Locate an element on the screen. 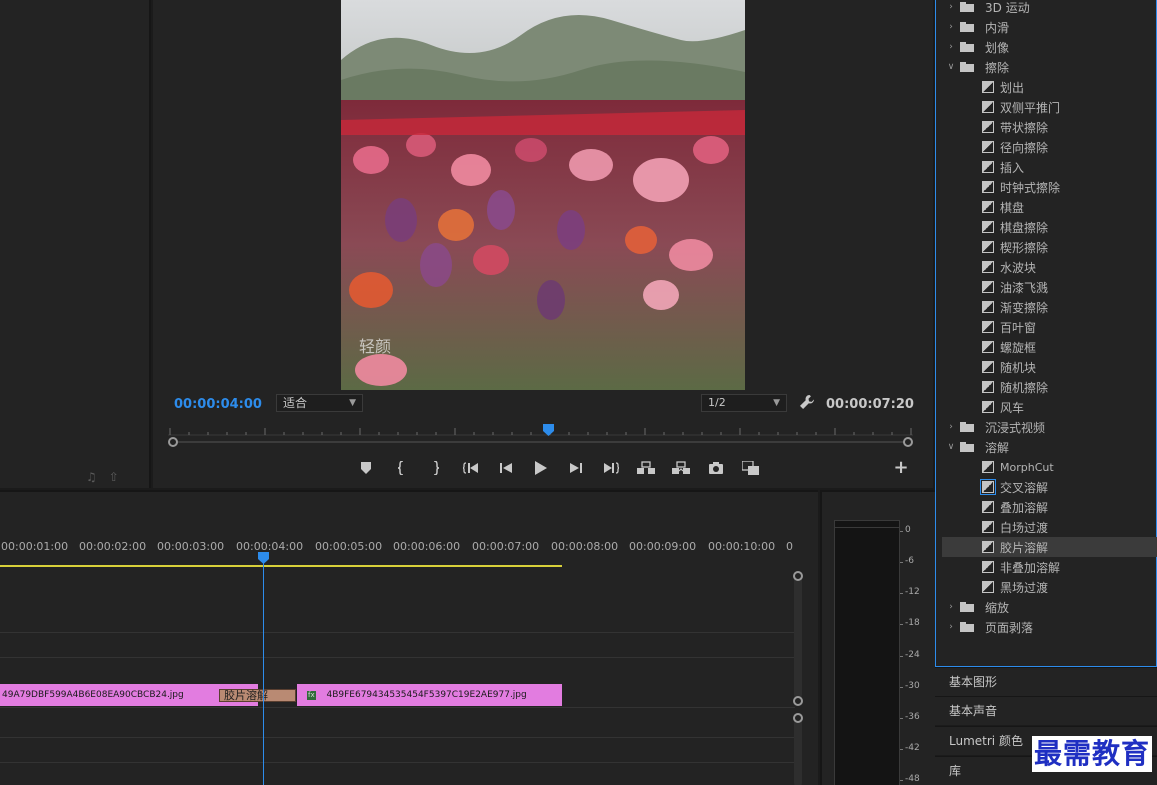 The image size is (1157, 785). step-forward-button is located at coordinates (575, 468).